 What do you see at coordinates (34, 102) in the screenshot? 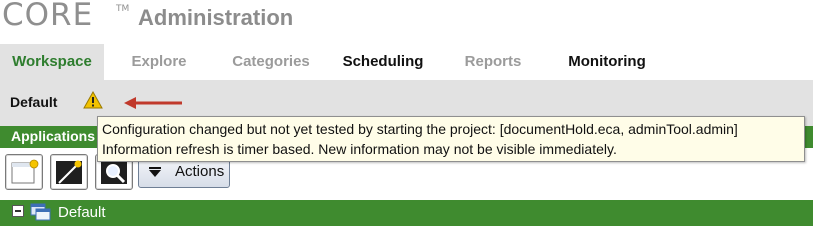
I see `project-name: Default` at bounding box center [34, 102].